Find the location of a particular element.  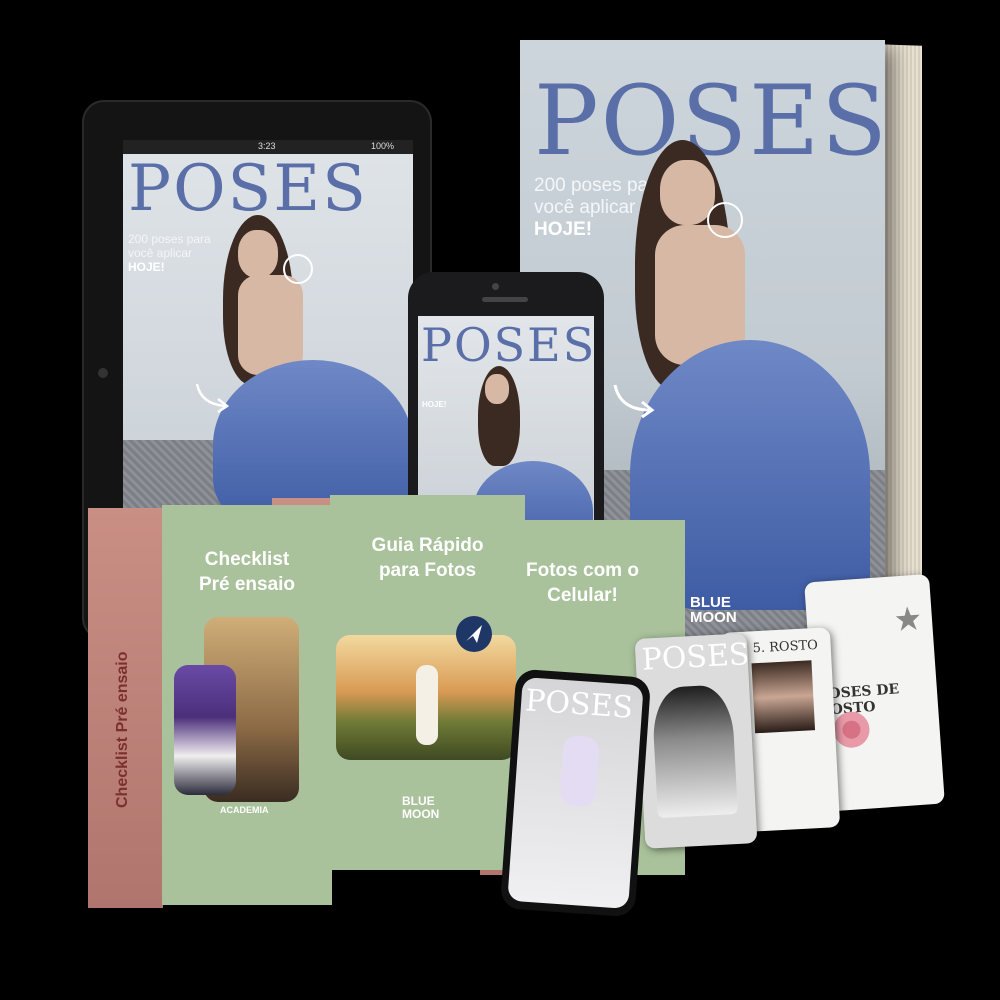

small-phone-title: POSES is located at coordinates (579, 704).